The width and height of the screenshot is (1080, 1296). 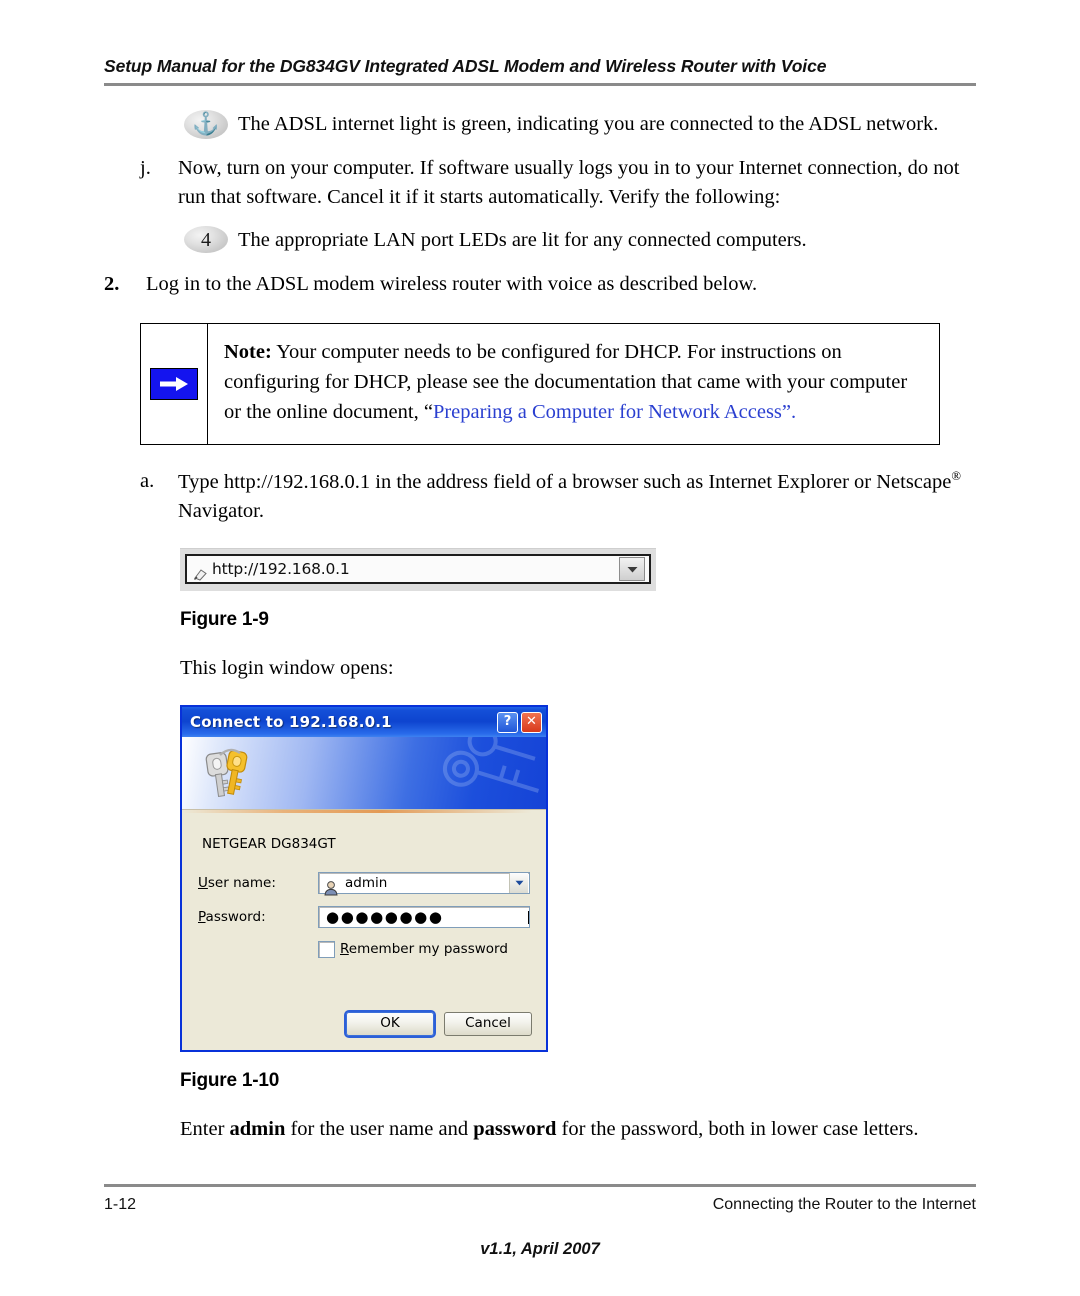 What do you see at coordinates (241, 882) in the screenshot?
I see `username-label-rest: ser name:` at bounding box center [241, 882].